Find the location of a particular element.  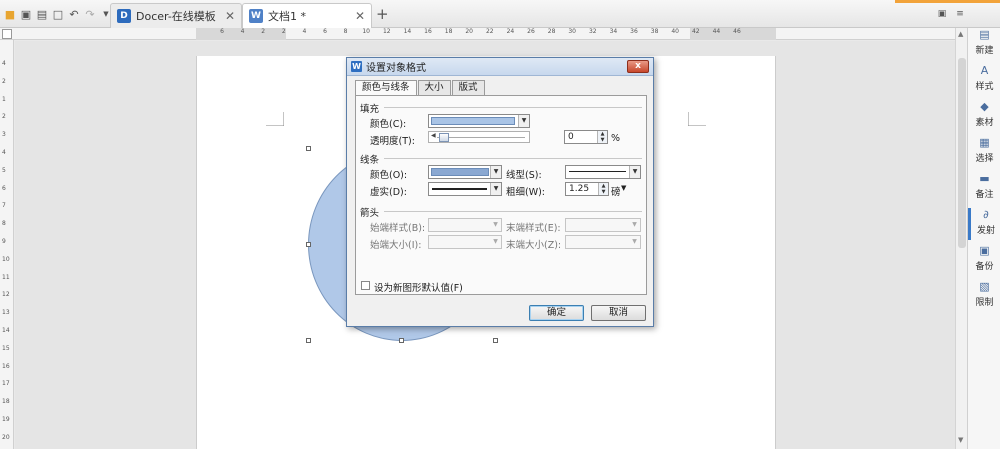

scroll-thumb is located at coordinates (962, 153).